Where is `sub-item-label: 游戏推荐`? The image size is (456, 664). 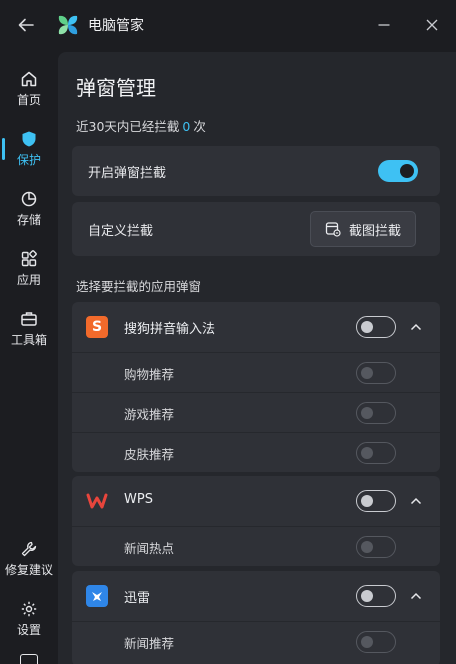
sub-item-label: 游戏推荐 is located at coordinates (149, 414).